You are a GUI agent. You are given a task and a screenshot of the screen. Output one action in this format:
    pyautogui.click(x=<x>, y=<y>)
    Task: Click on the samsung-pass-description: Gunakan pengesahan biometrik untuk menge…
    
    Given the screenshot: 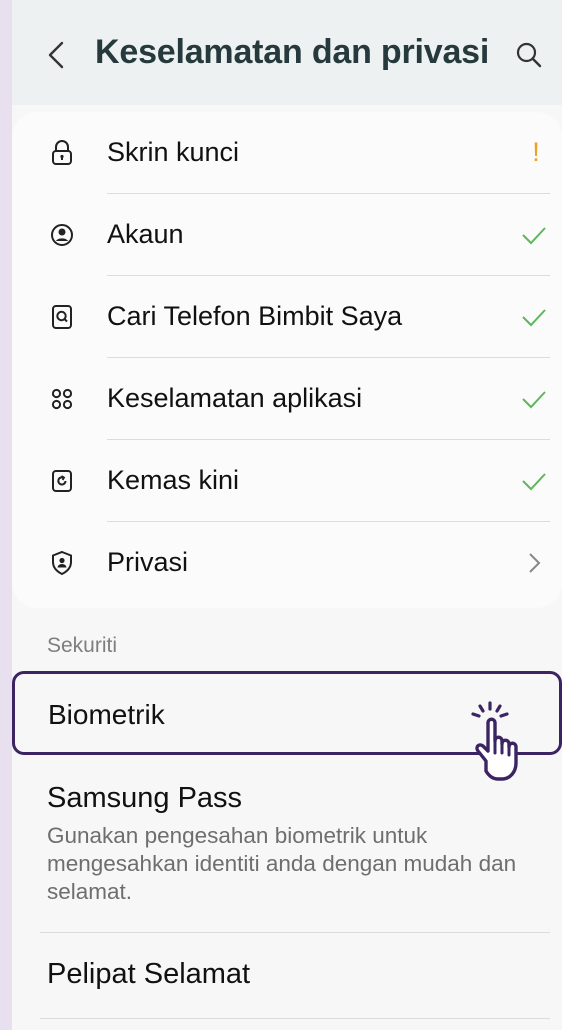 What is the action you would take?
    pyautogui.click(x=282, y=863)
    